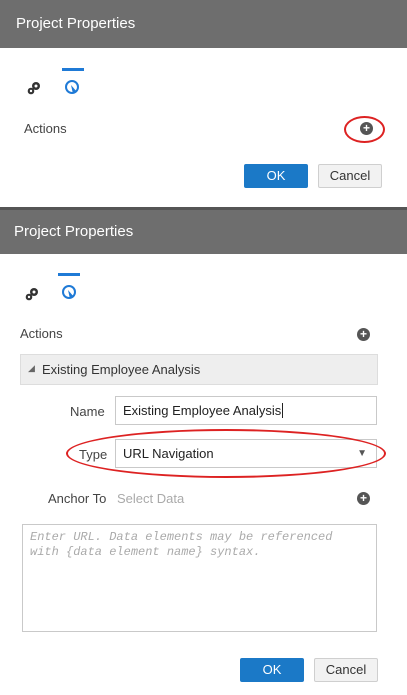 This screenshot has height=695, width=407. Describe the element at coordinates (283, 410) in the screenshot. I see `text-caret` at that location.